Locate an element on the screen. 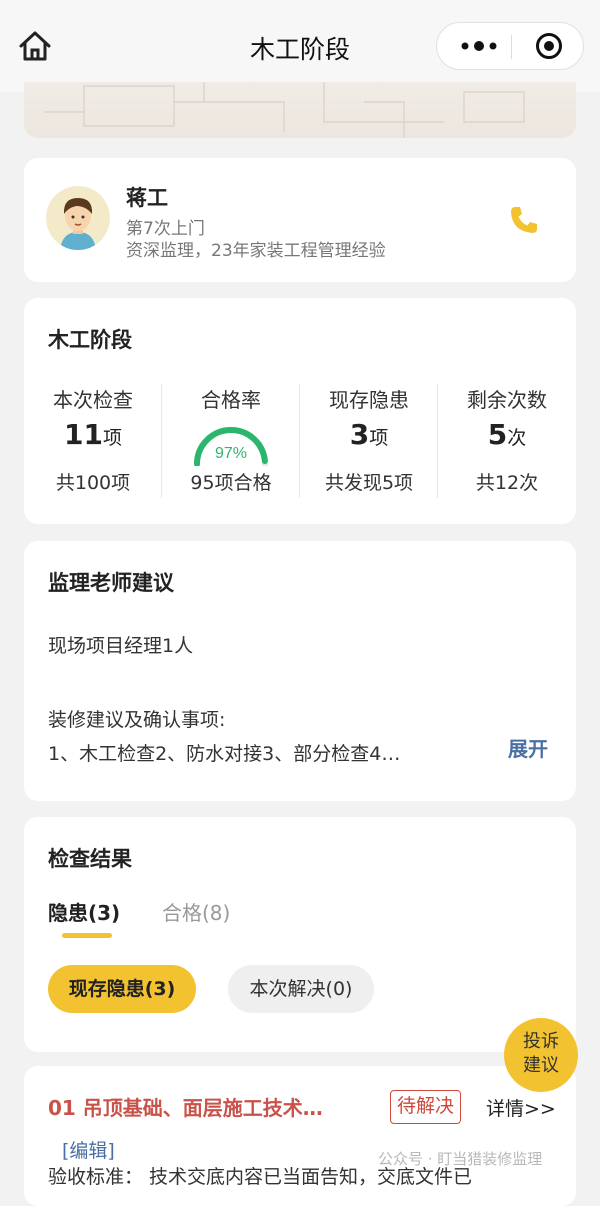 The height and width of the screenshot is (1206, 600). stat-sub: 共100项 is located at coordinates (93, 483).